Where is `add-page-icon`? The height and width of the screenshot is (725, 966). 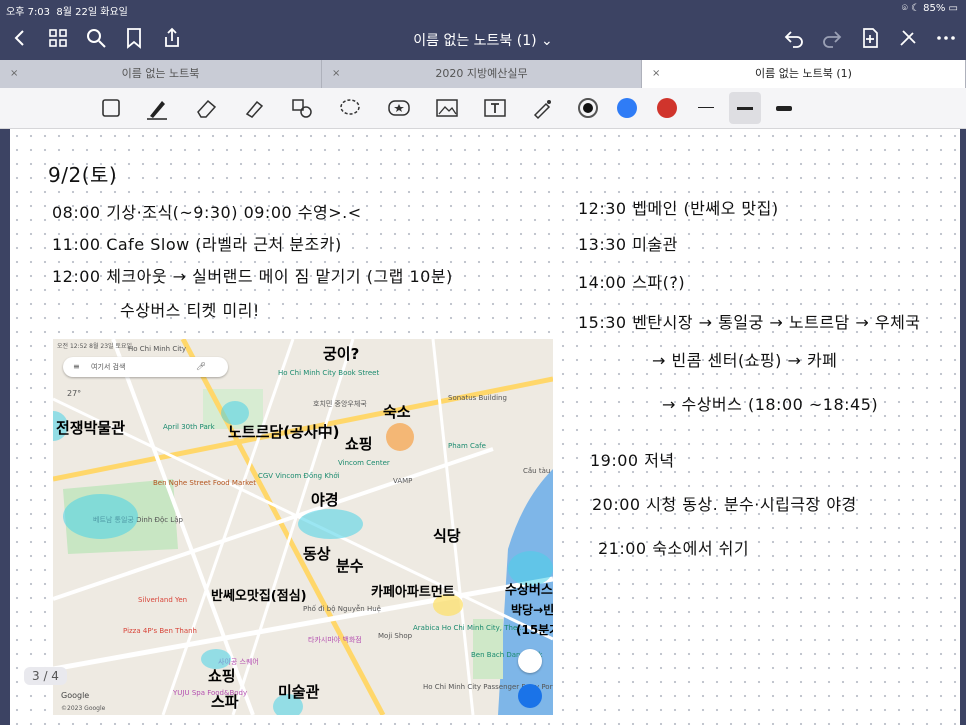
add-page-icon is located at coordinates (870, 38).